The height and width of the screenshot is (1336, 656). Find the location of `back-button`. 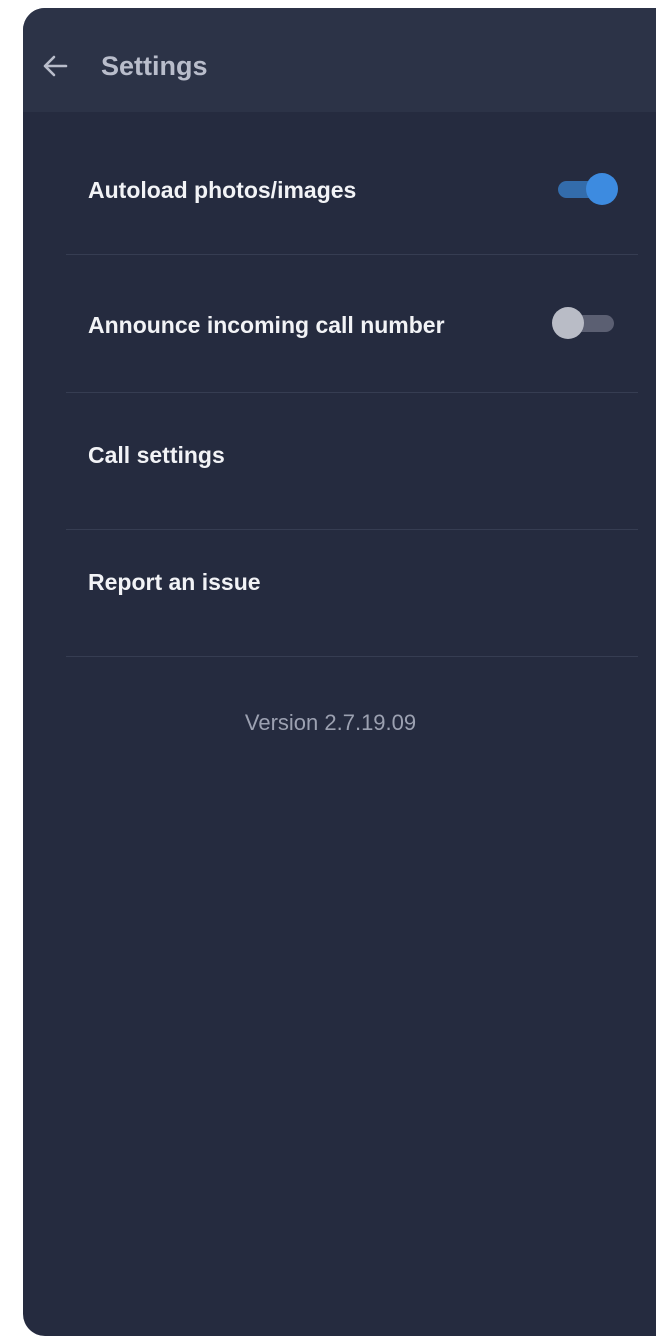

back-button is located at coordinates (55, 66).